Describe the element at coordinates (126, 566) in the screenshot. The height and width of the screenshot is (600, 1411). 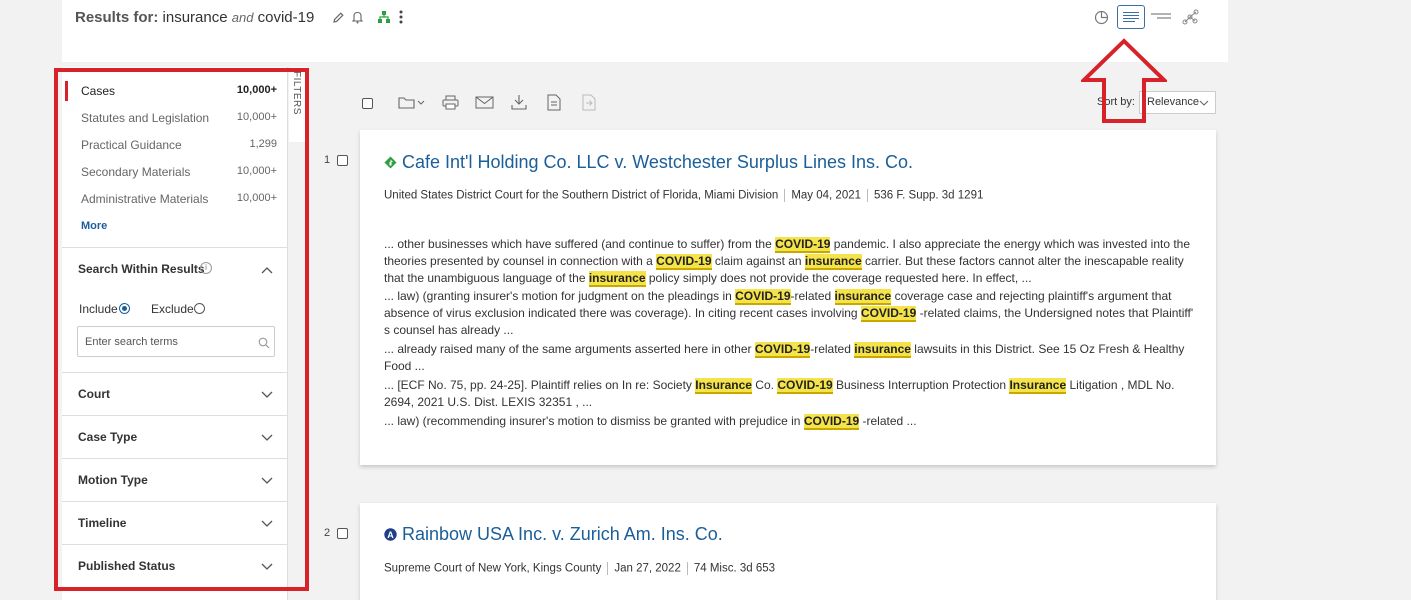
I see `filter-published-status: Published Status` at that location.